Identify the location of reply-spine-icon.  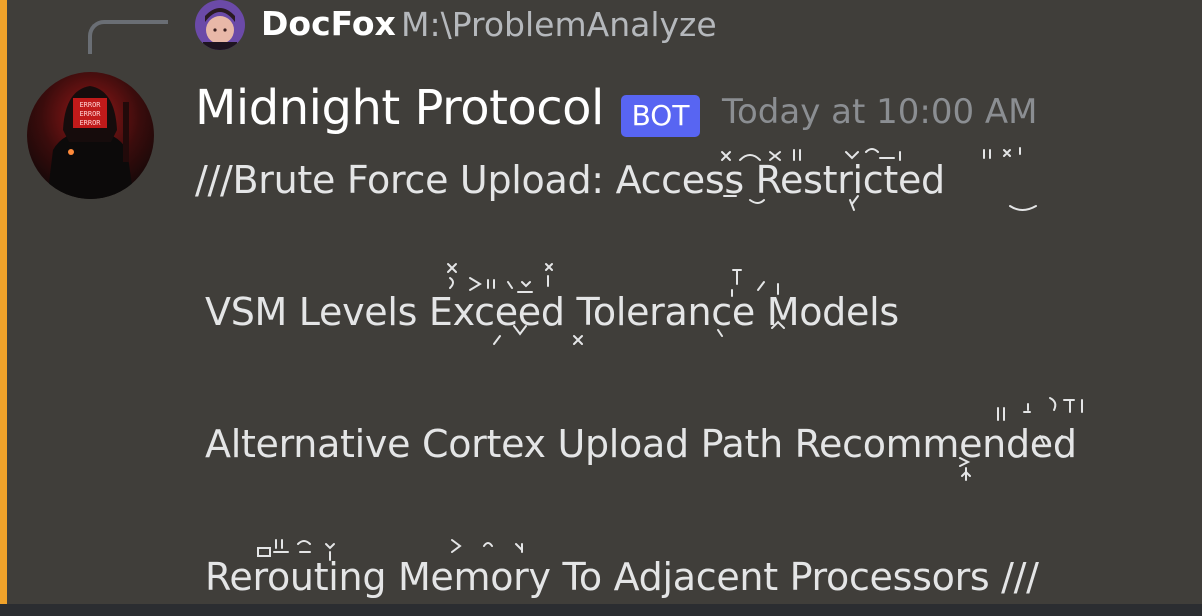
(128, 37).